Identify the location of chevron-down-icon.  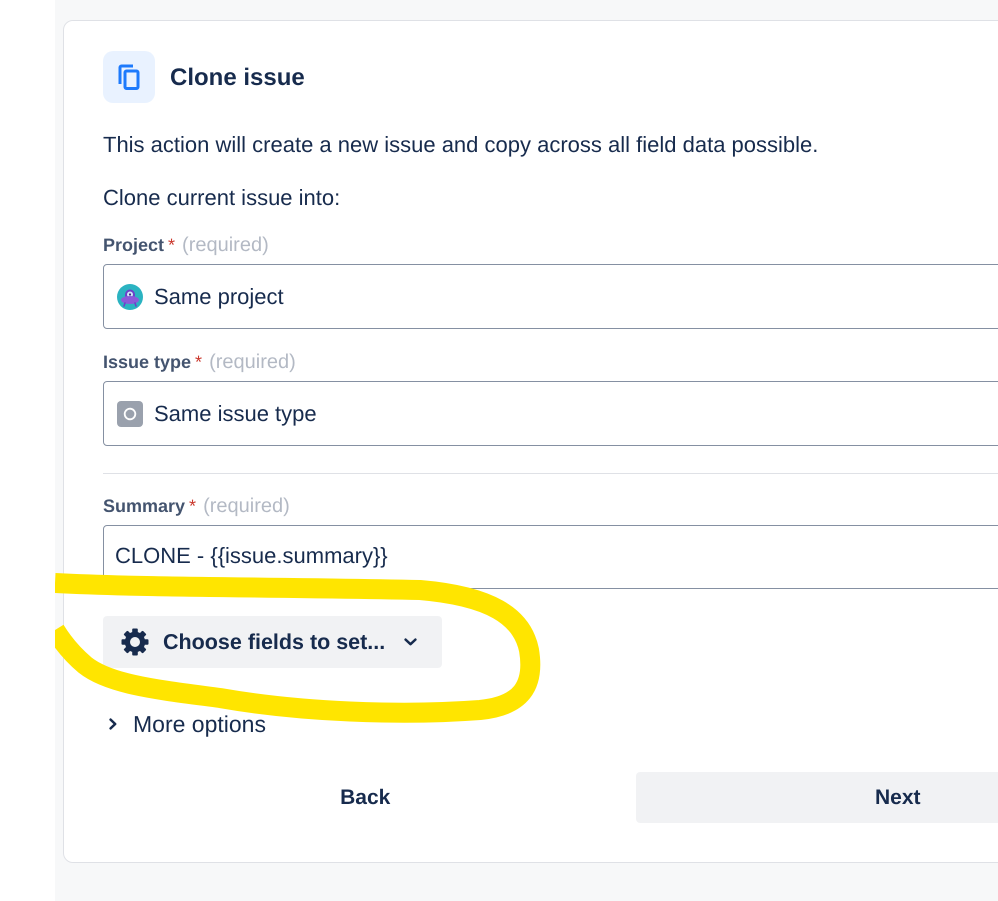
(411, 642).